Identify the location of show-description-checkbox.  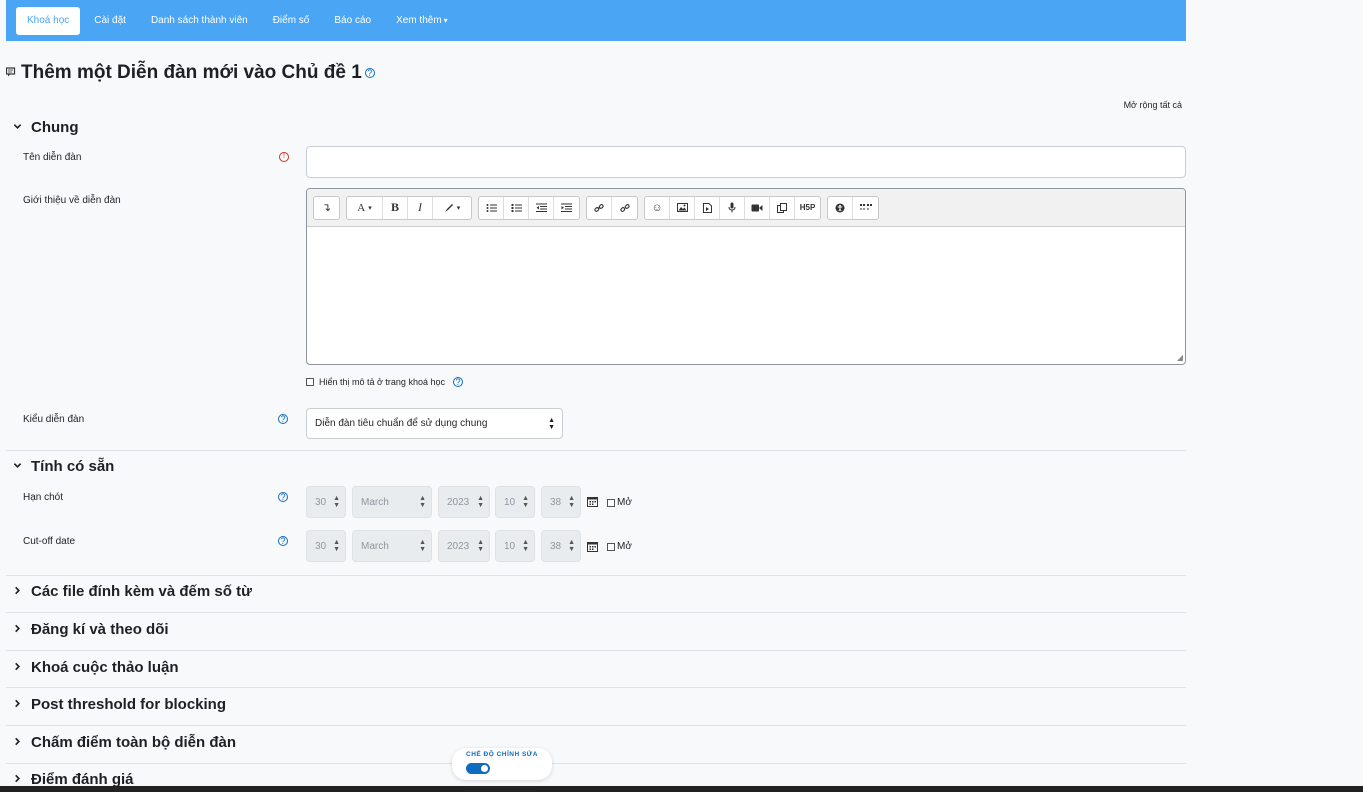
(310, 382).